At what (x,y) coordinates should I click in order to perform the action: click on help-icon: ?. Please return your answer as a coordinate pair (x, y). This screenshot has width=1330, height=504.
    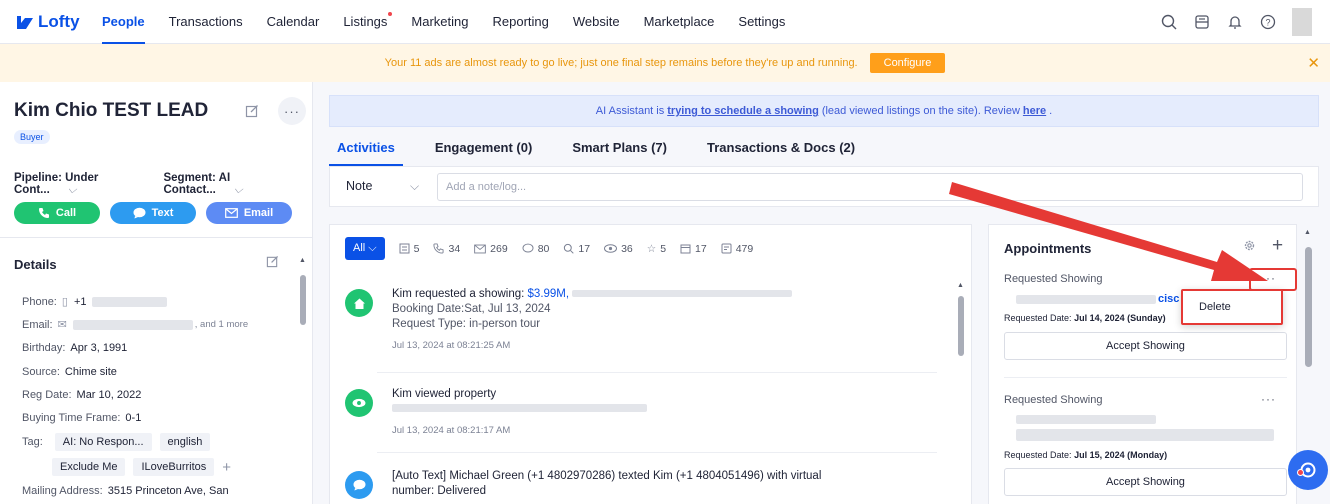
    Looking at the image, I should click on (1268, 22).